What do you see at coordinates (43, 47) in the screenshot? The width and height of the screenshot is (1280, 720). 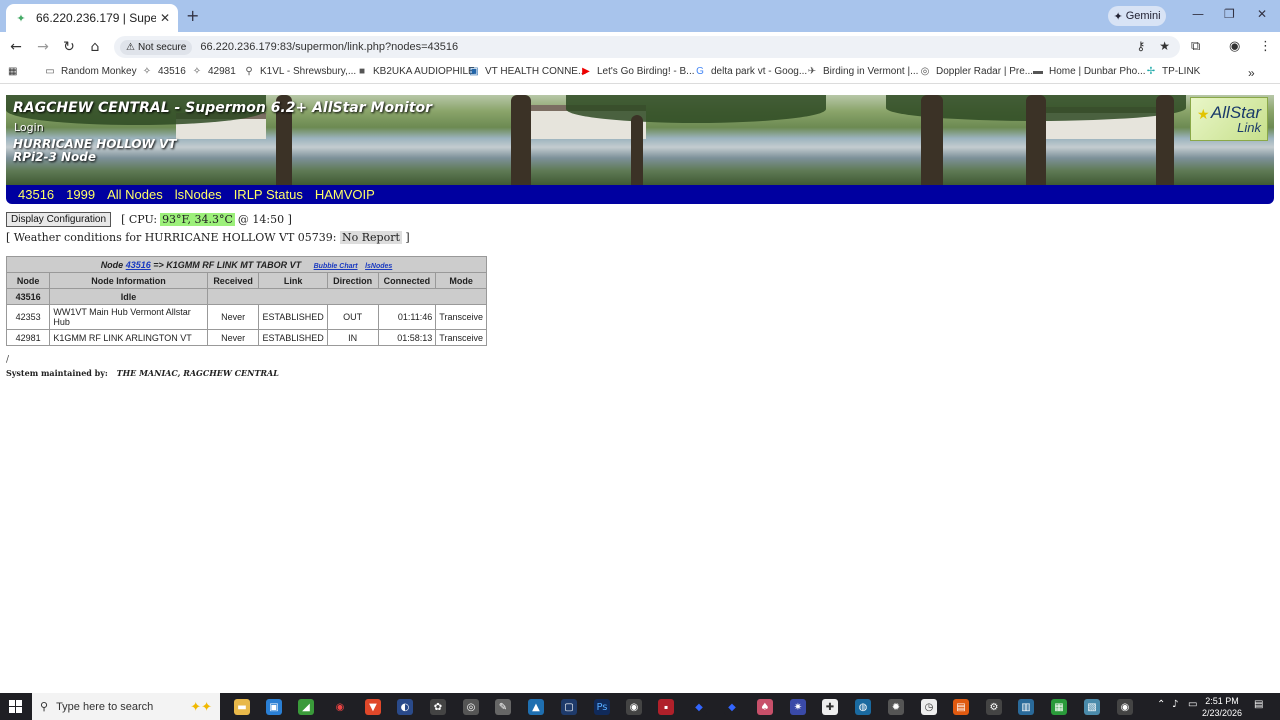 I see `forward-icon: →` at bounding box center [43, 47].